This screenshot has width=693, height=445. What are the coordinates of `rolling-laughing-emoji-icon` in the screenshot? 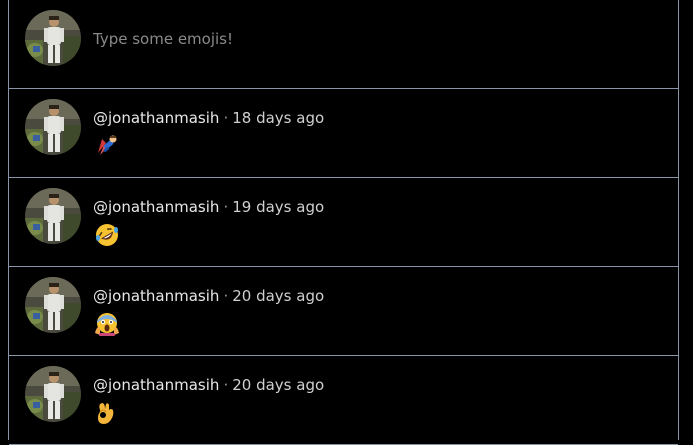 It's located at (107, 235).